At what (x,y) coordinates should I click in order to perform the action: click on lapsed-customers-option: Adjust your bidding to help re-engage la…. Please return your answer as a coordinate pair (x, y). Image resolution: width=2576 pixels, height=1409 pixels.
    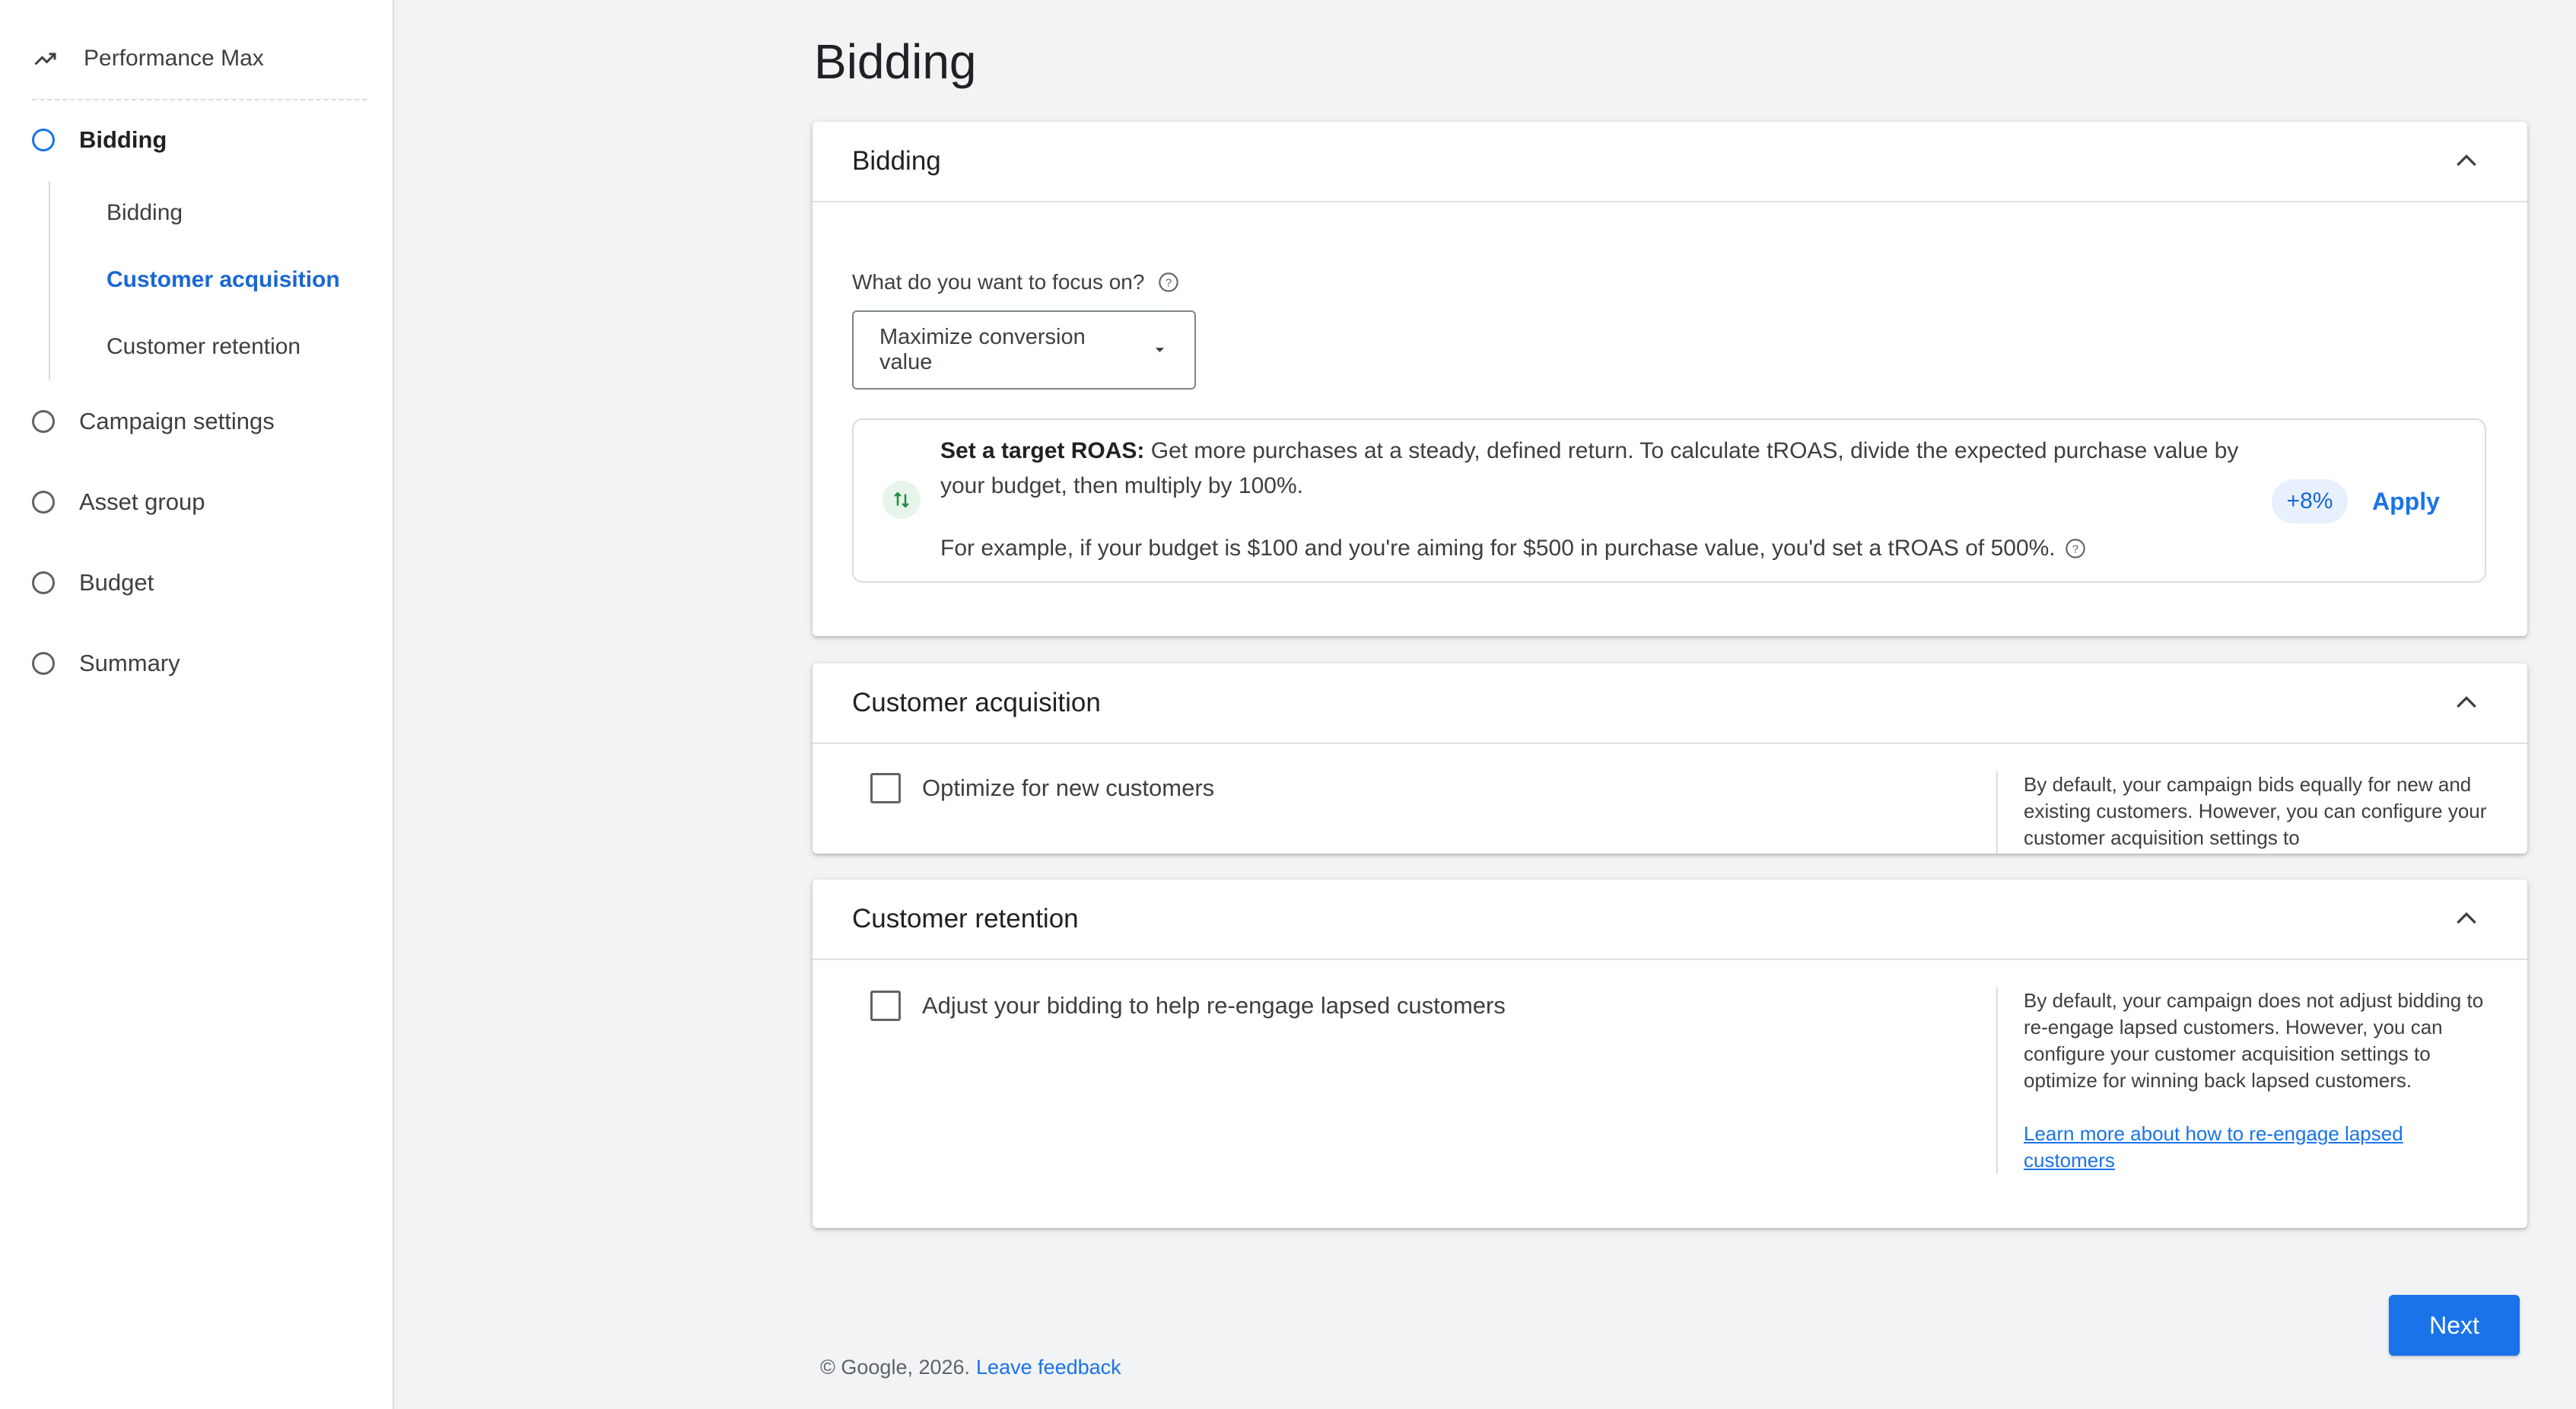
    Looking at the image, I should click on (1188, 1006).